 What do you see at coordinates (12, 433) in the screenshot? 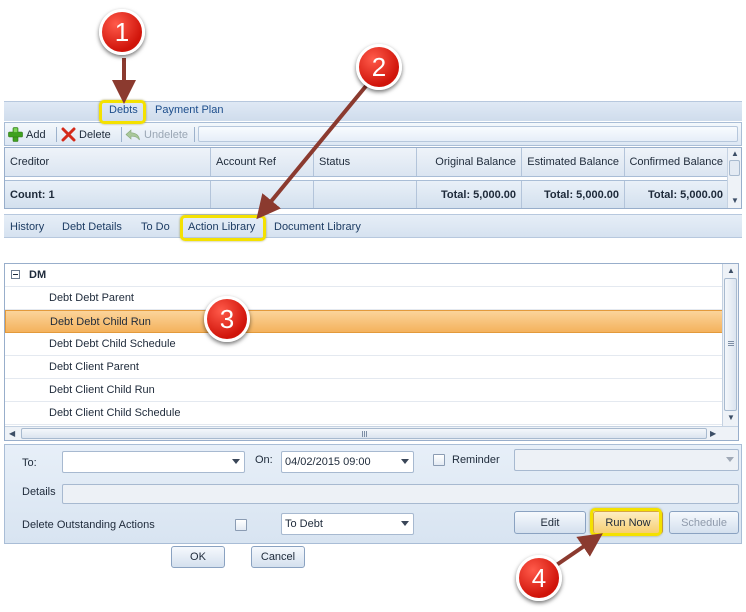
I see `scroll-left-icon: ◀` at bounding box center [12, 433].